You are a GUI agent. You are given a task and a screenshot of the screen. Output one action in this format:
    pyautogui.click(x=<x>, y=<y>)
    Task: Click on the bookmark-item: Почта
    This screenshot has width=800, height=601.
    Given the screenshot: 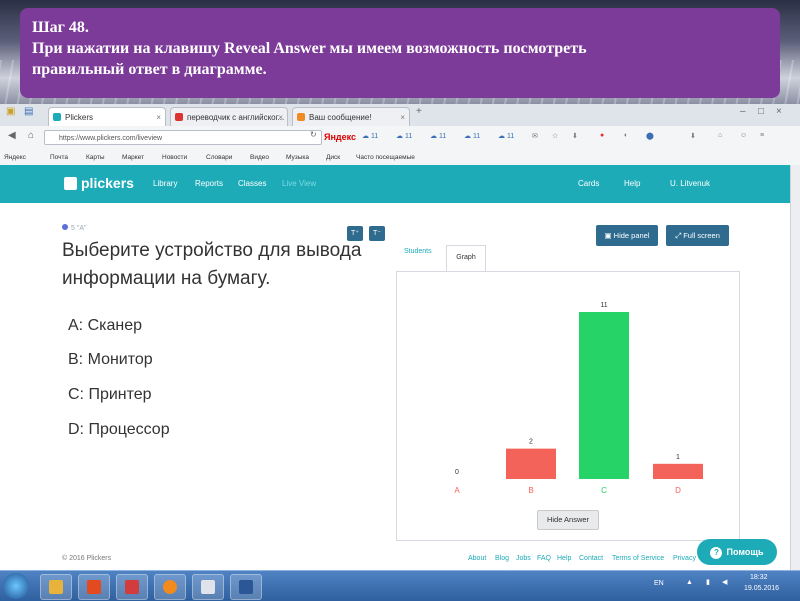 What is the action you would take?
    pyautogui.click(x=59, y=157)
    